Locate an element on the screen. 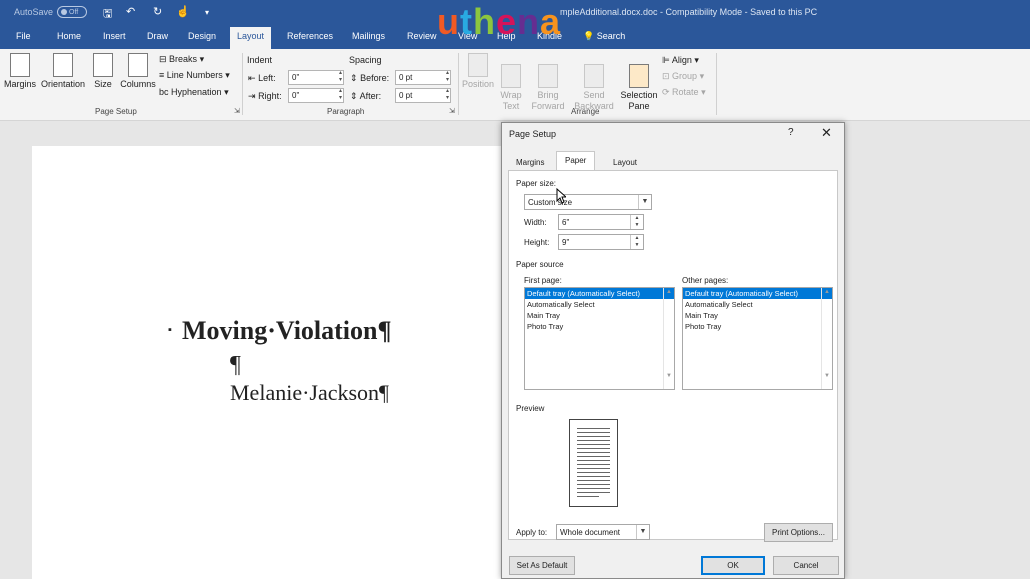  indent-right-label: ⇥ Right: is located at coordinates (265, 96).